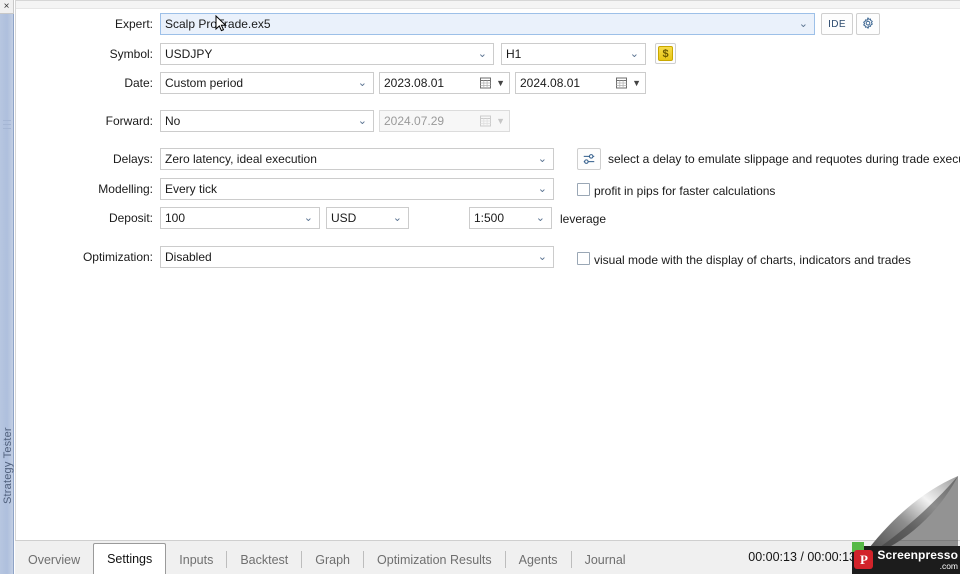  I want to click on deposit-currency-value: USD, so click(344, 218).